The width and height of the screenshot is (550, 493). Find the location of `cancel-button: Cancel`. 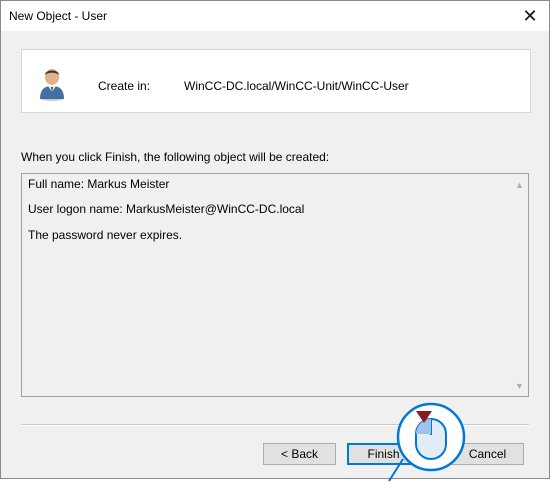

cancel-button: Cancel is located at coordinates (487, 454).